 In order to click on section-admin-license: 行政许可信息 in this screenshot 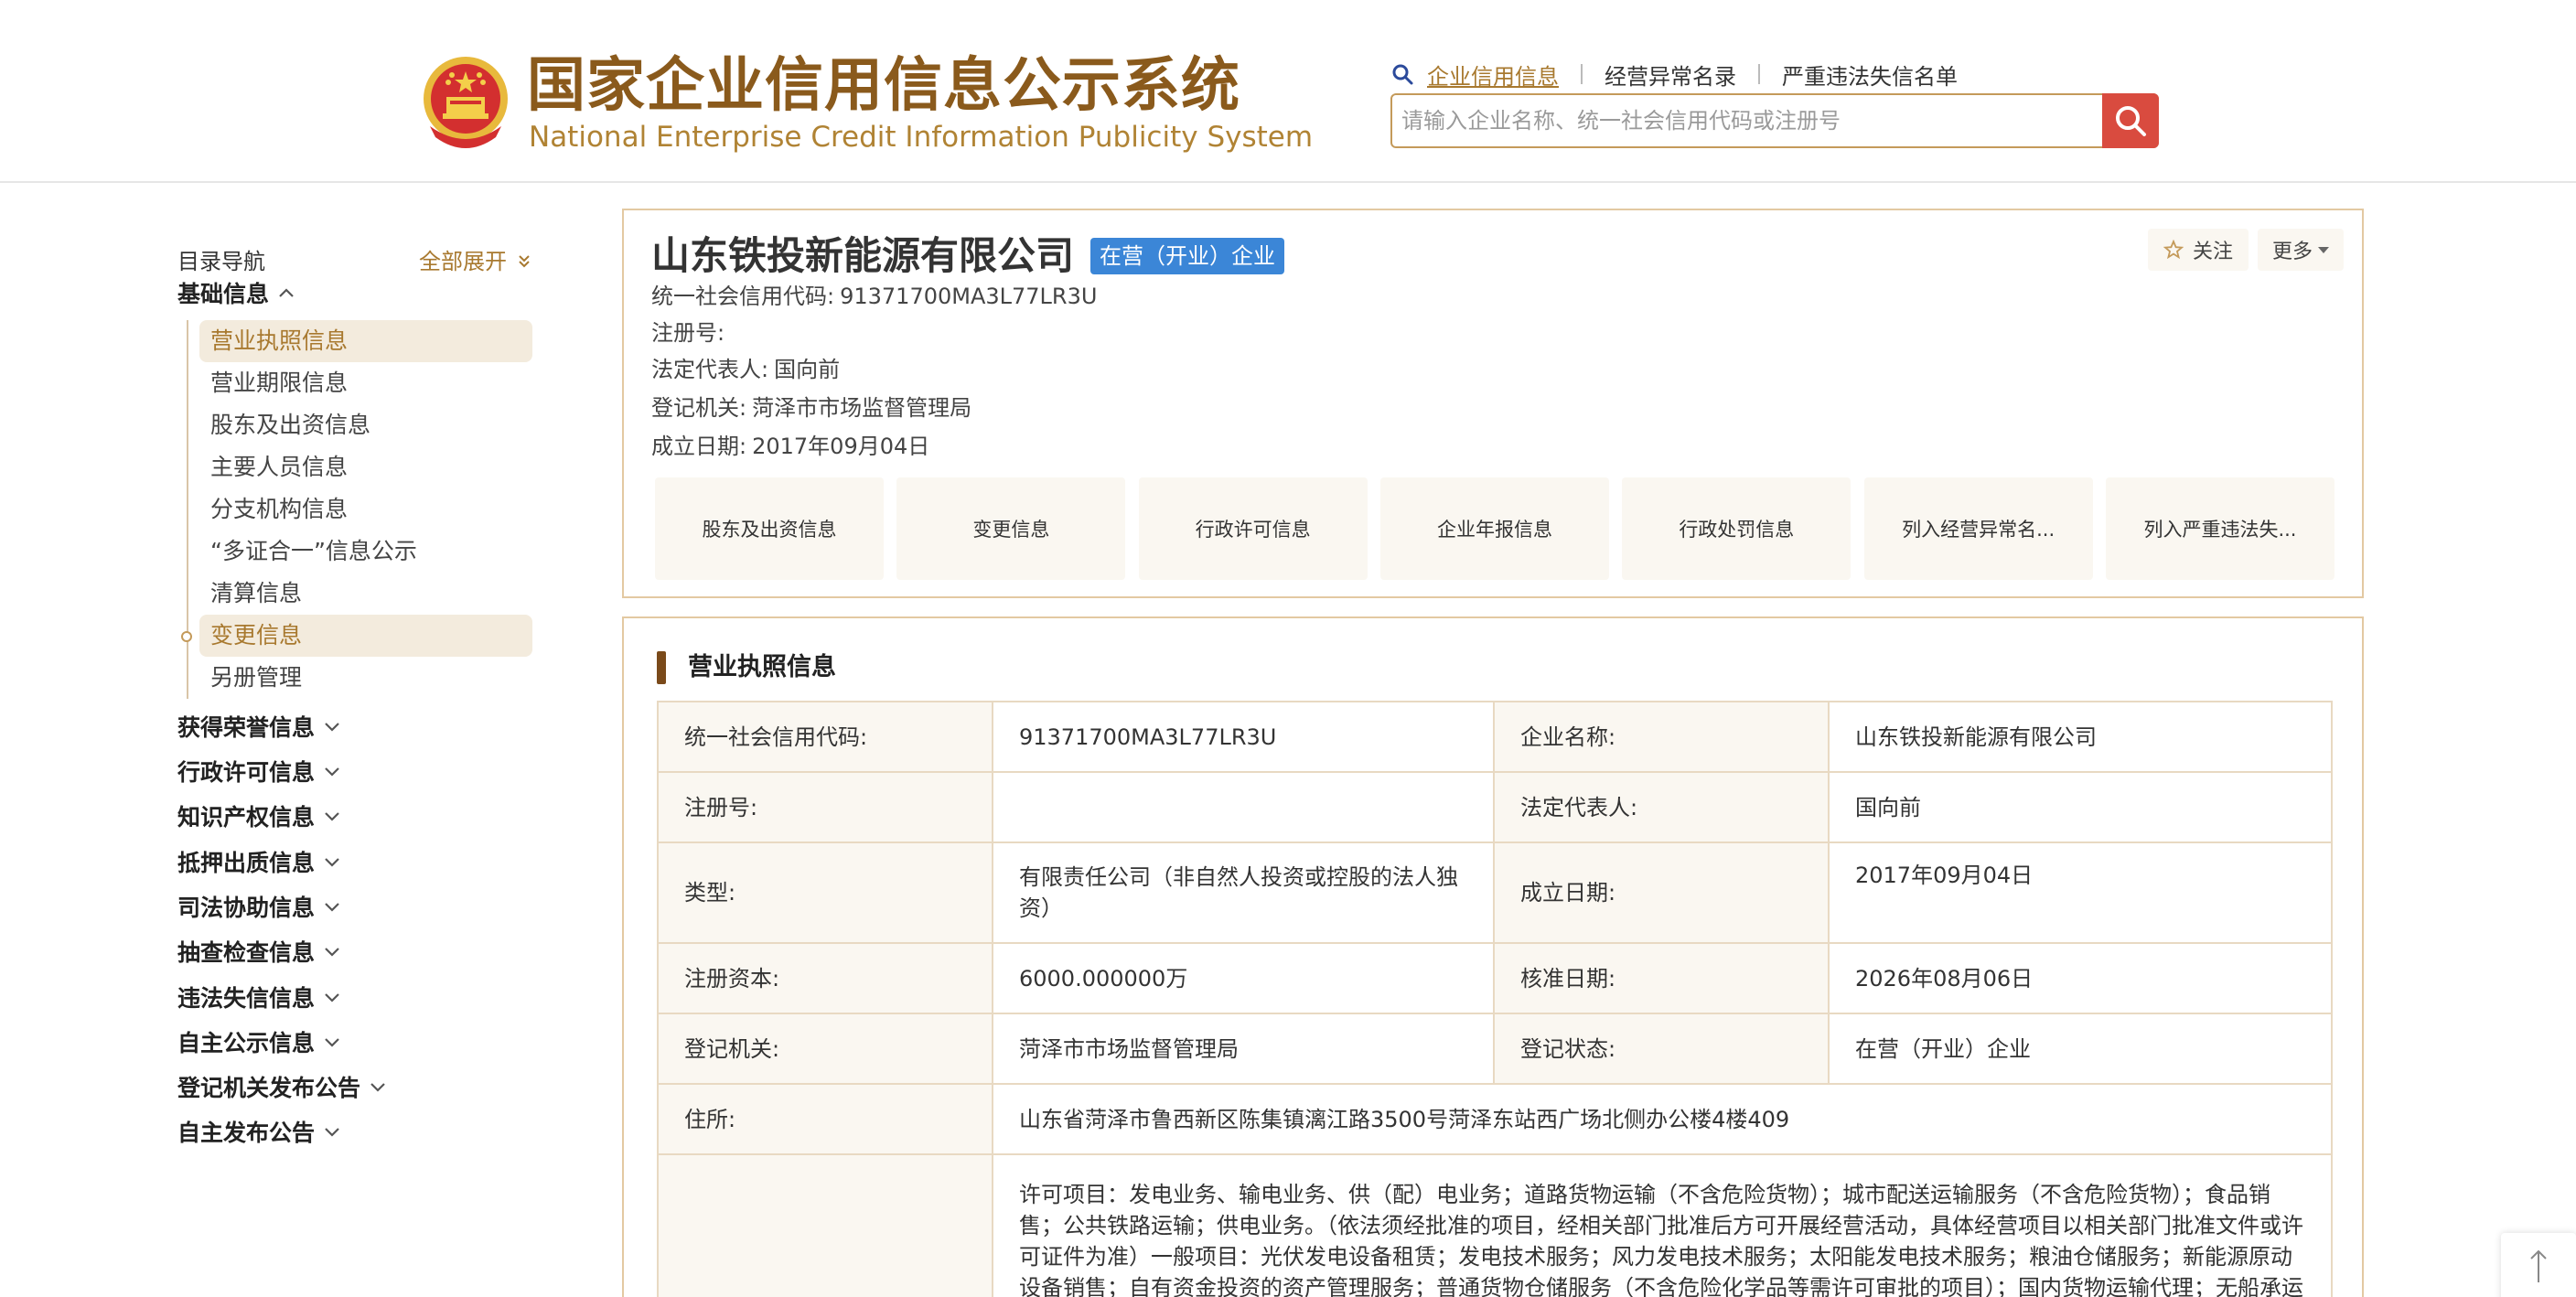, I will do `click(258, 771)`.